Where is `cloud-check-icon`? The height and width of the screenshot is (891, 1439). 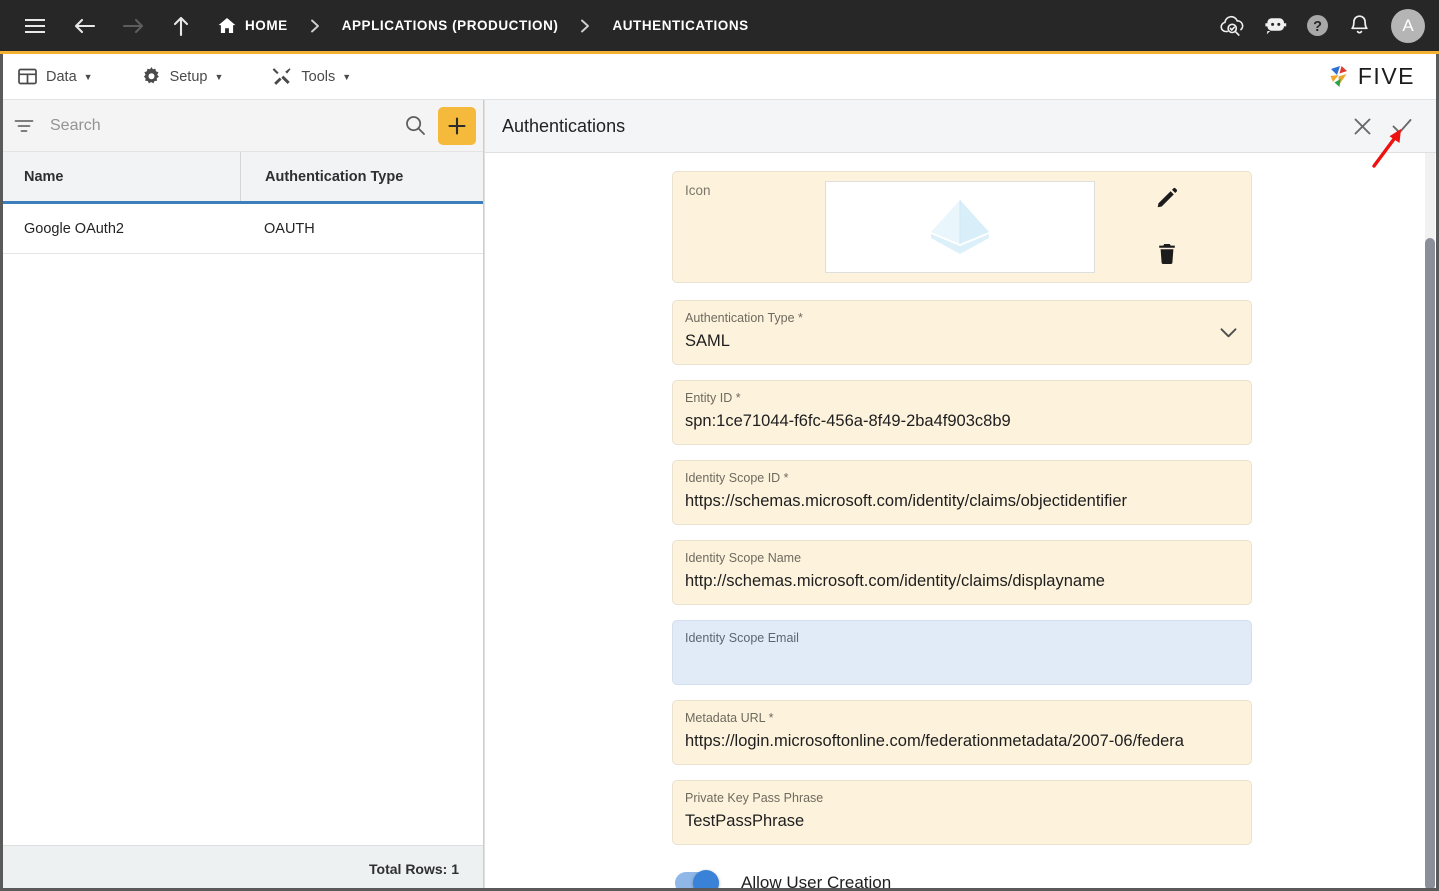 cloud-check-icon is located at coordinates (1233, 26).